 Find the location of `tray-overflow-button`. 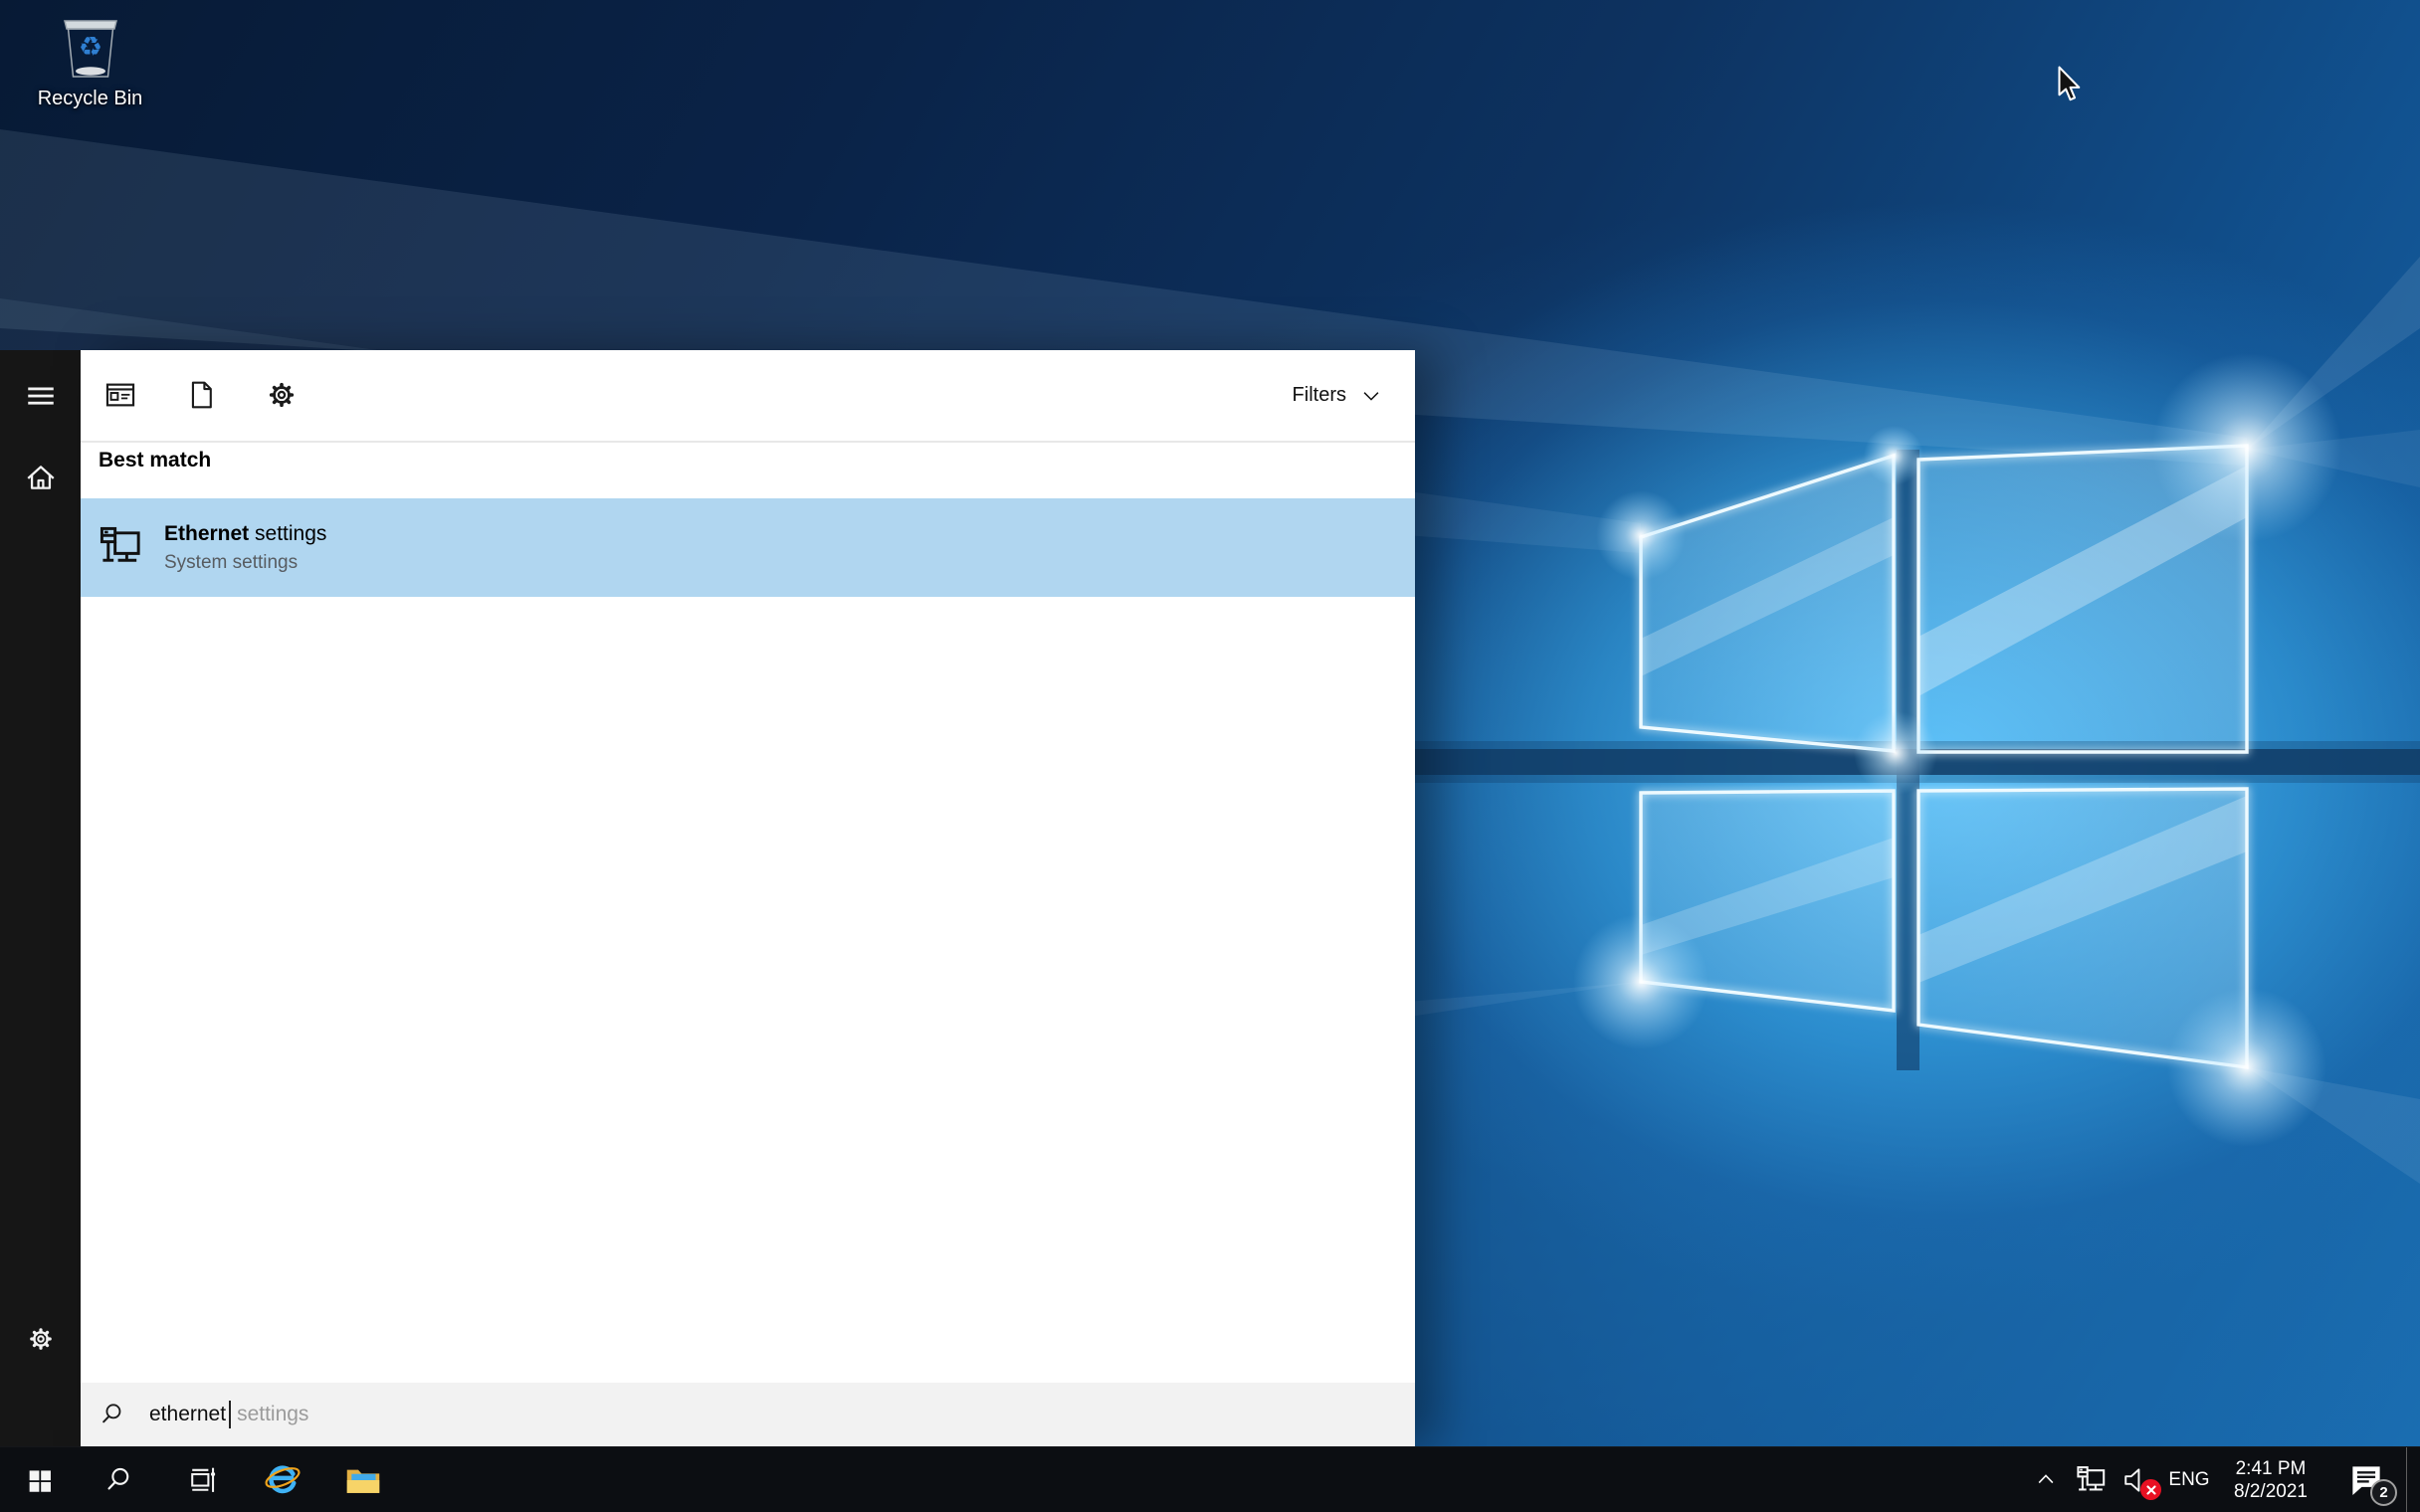

tray-overflow-button is located at coordinates (2046, 1479).